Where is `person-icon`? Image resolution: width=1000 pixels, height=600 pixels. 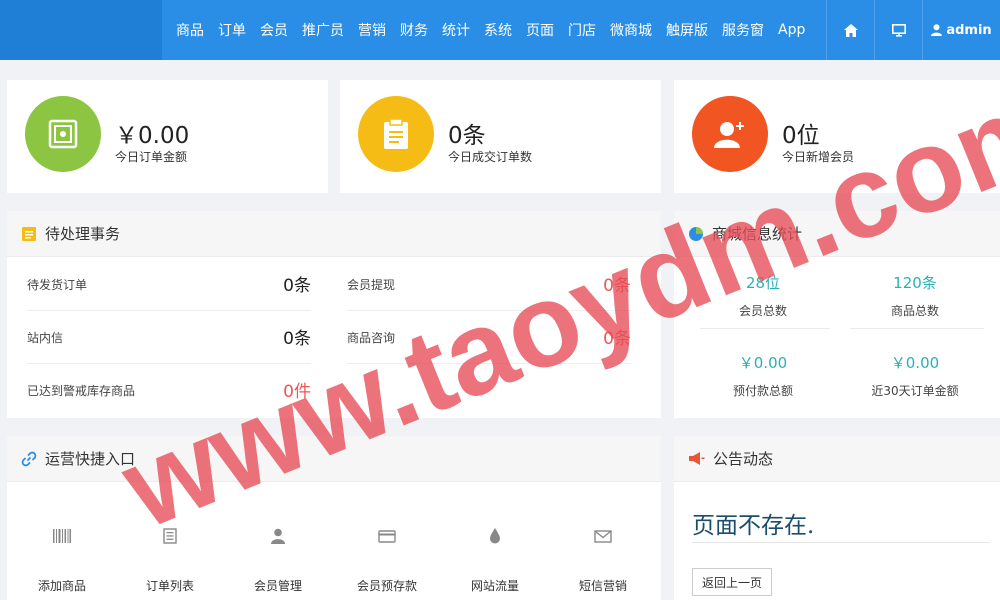
person-icon is located at coordinates (278, 536).